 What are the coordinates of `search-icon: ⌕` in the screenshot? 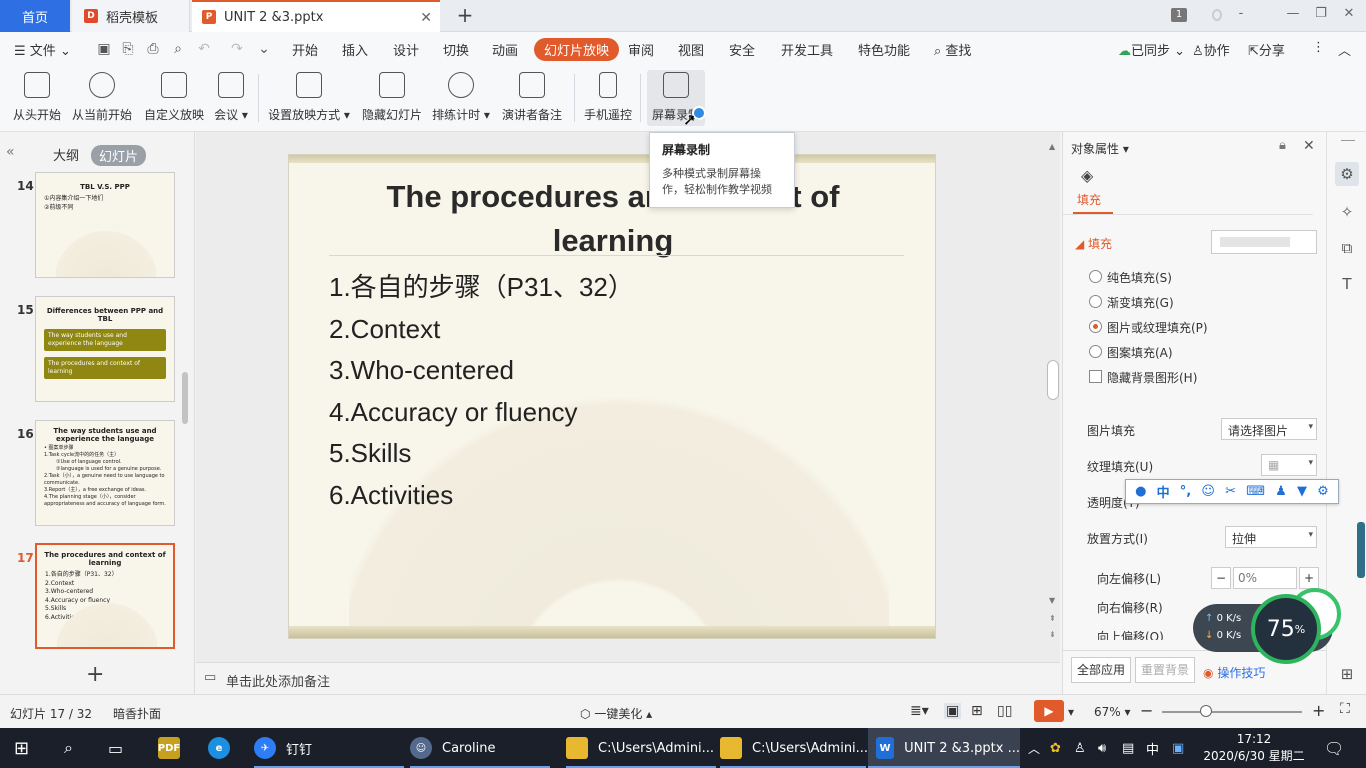 It's located at (68, 748).